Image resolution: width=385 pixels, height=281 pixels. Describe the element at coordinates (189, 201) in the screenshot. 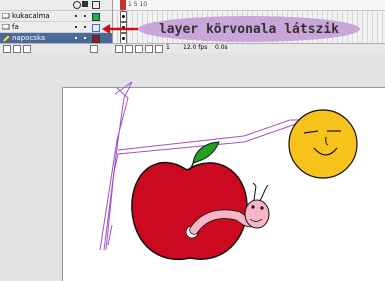

I see `apple` at that location.